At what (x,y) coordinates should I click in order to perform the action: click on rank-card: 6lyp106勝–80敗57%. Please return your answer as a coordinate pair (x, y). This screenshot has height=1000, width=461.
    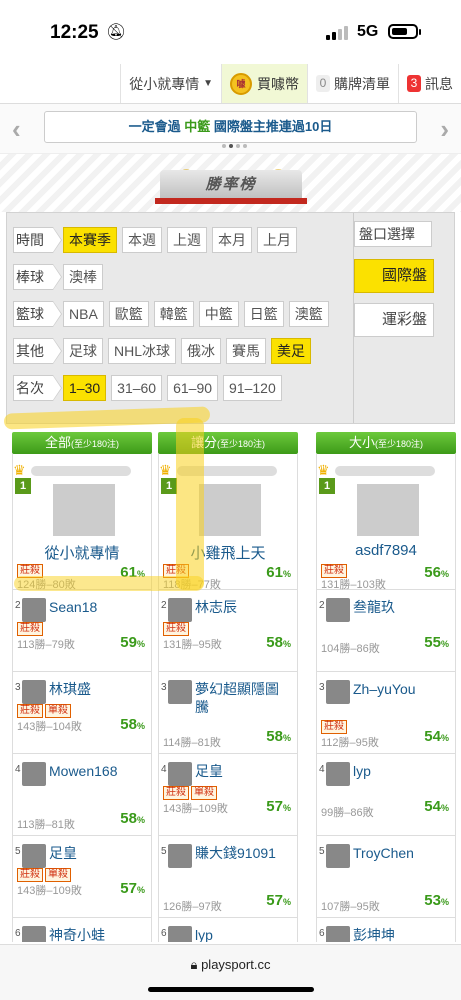
    Looking at the image, I should click on (228, 930).